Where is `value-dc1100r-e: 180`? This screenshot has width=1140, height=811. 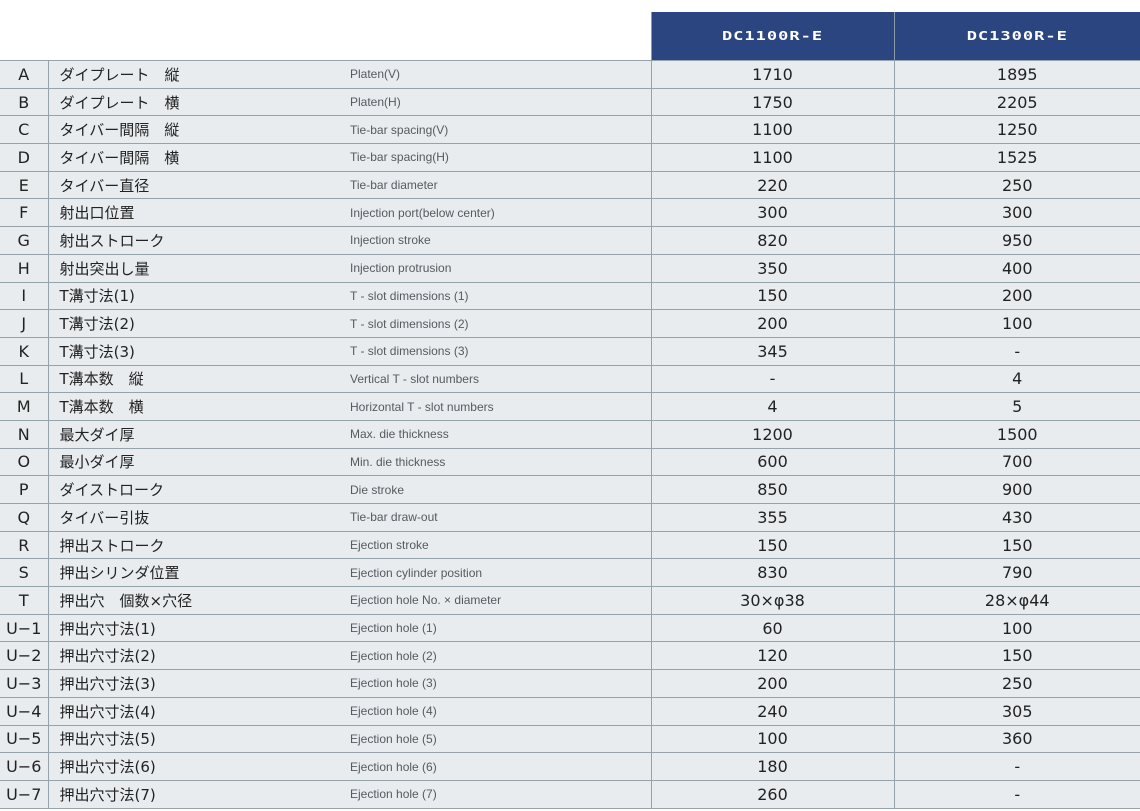 value-dc1100r-e: 180 is located at coordinates (772, 766).